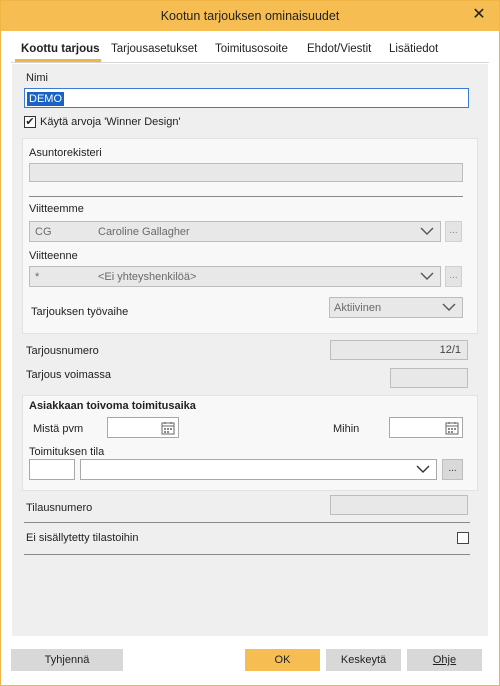 This screenshot has width=500, height=686. What do you see at coordinates (80, 312) in the screenshot?
I see `phase-label: Tarjouksen työvaihe` at bounding box center [80, 312].